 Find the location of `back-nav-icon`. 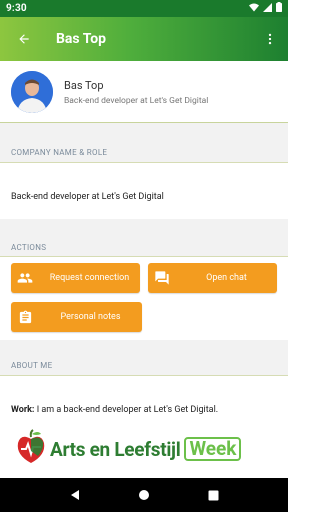

back-nav-icon is located at coordinates (75, 495).